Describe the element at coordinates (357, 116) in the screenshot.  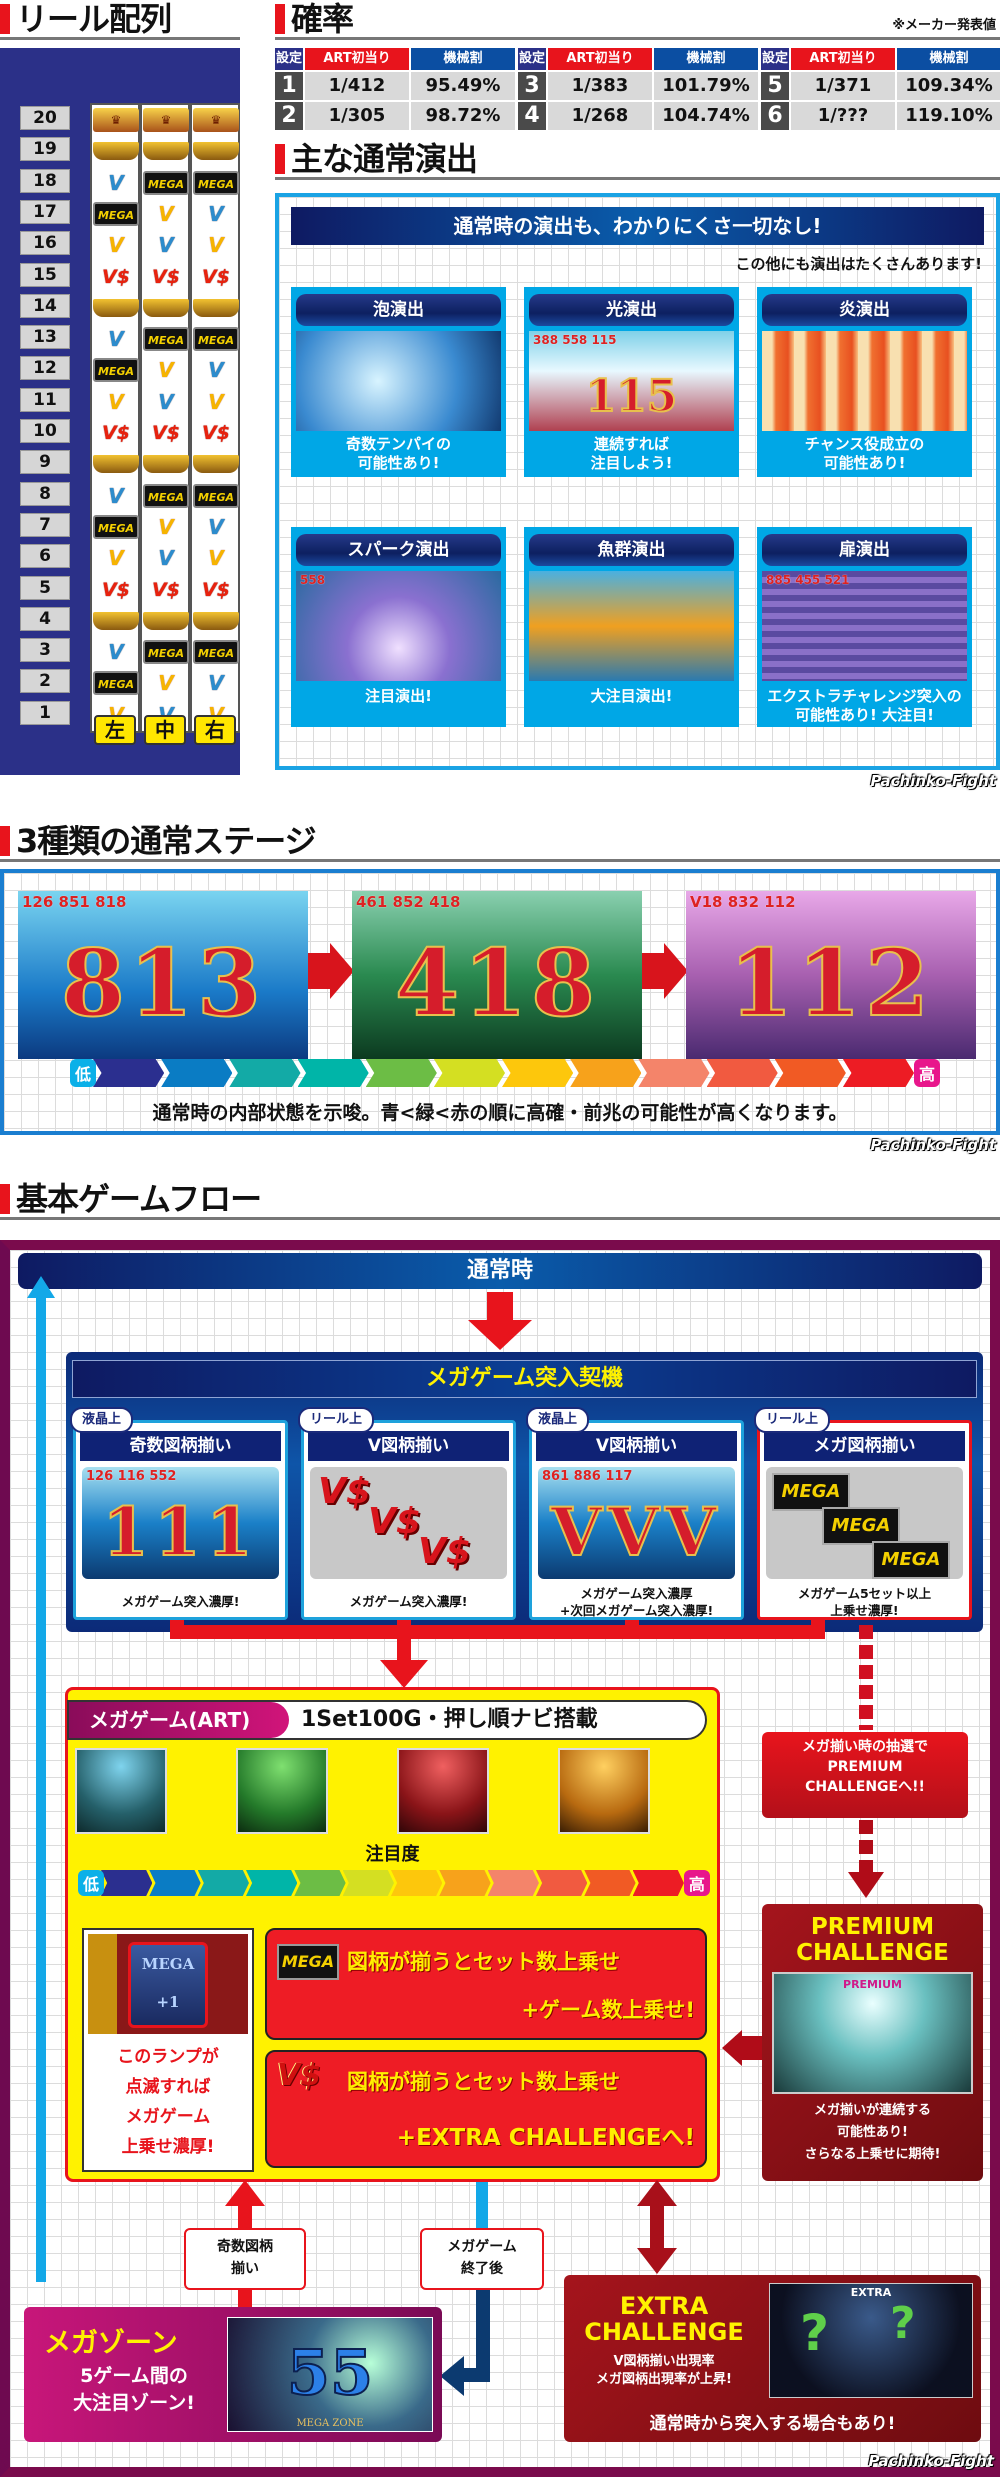
I see `art-probability: 1/305` at that location.